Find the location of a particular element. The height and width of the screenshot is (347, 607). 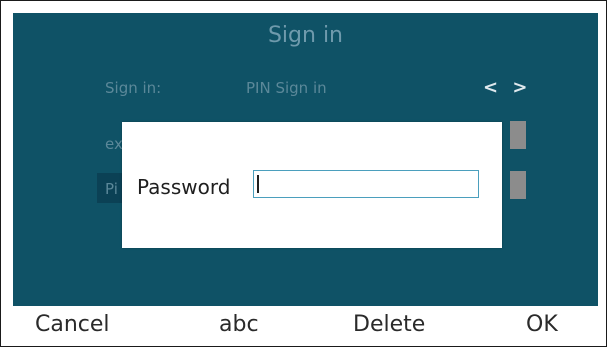

text-caret is located at coordinates (258, 184).